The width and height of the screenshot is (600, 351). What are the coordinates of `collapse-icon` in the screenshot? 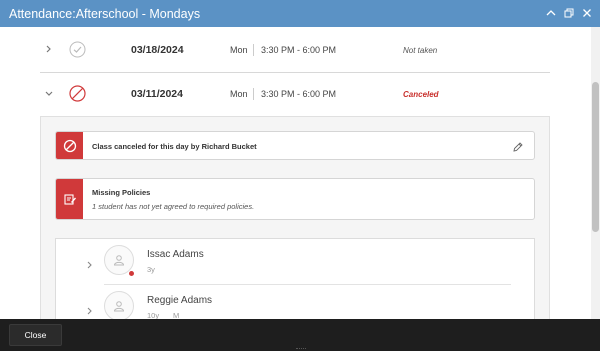 It's located at (551, 13).